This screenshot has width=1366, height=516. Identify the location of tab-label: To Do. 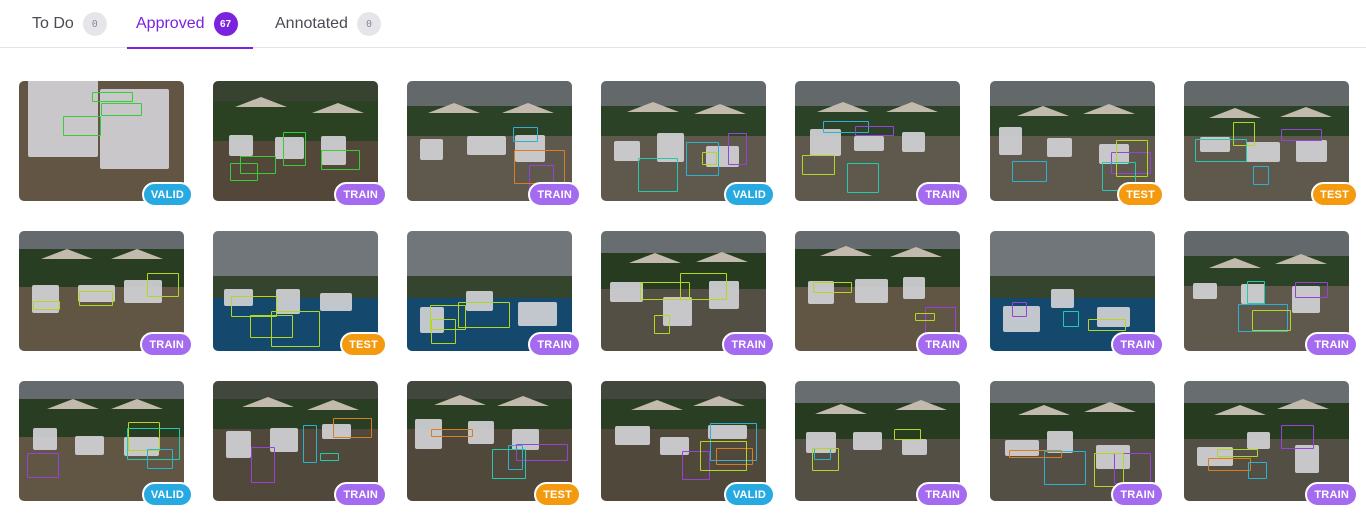
(53, 23).